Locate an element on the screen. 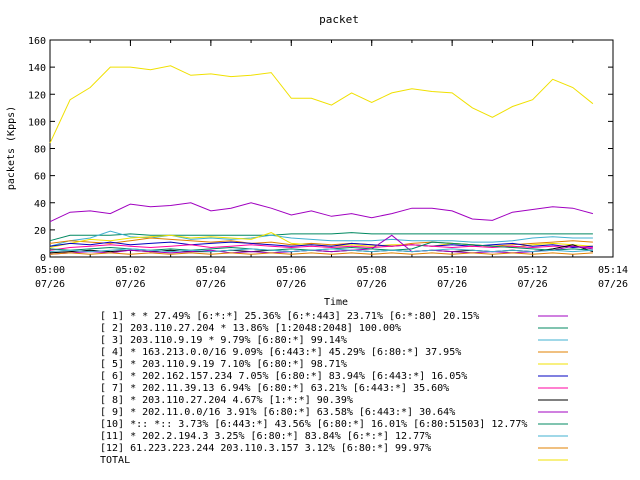 The image size is (640, 480). legend-label: TOTAL is located at coordinates (115, 460).